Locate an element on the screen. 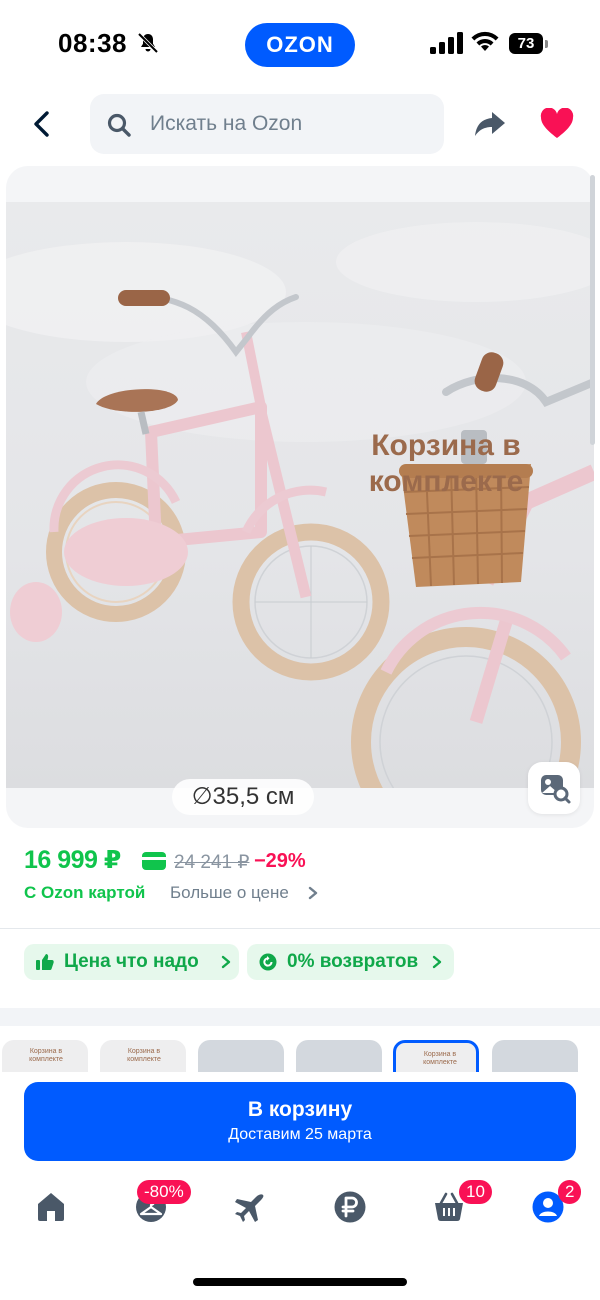 Image resolution: width=600 pixels, height=1300 pixels. ozon-card-icon is located at coordinates (154, 861).